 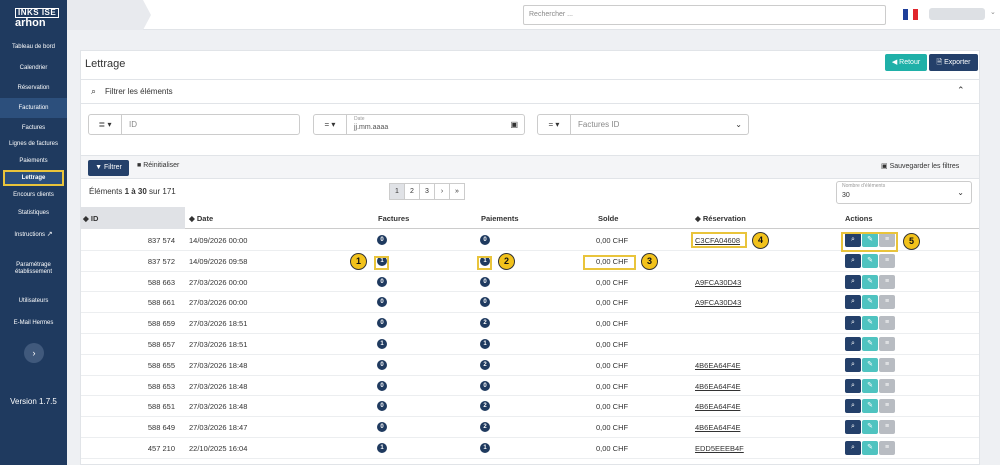 I want to click on sidebar-item-utilisateurs: Utilisateurs, so click(x=33, y=301).